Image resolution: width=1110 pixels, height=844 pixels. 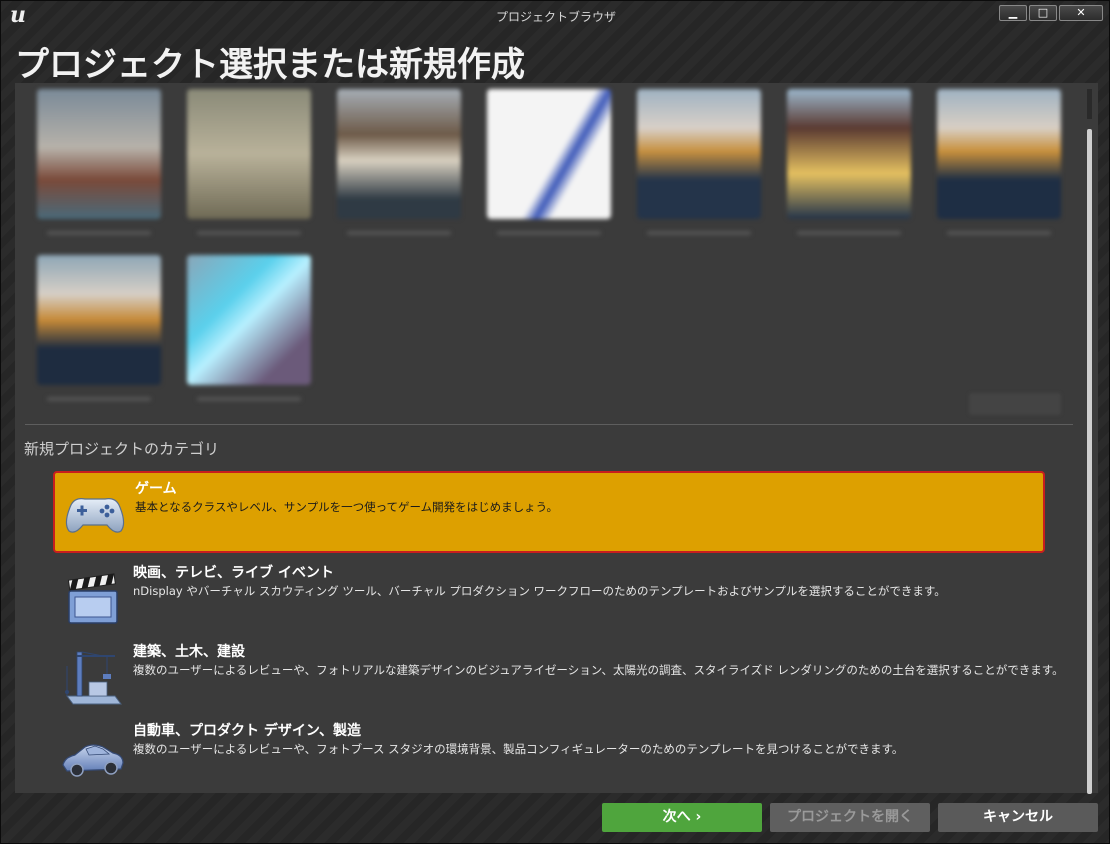 I want to click on category-title: 自動車、プロダクト デザイン、製造, so click(x=247, y=731).